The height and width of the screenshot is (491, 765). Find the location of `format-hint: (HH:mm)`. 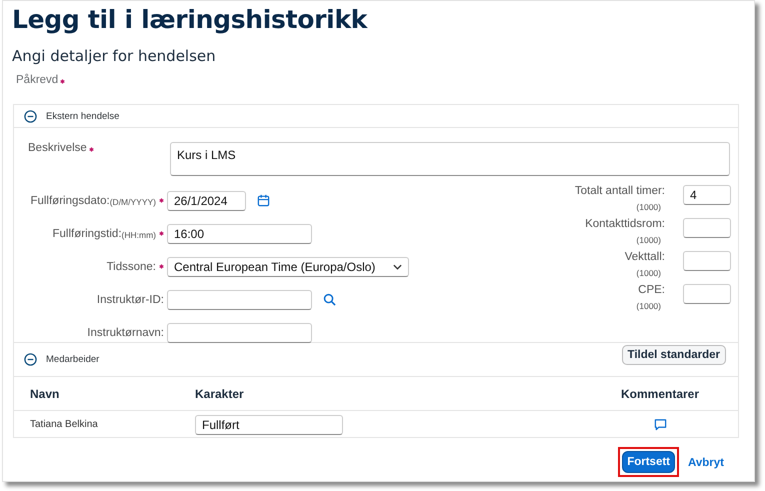

format-hint: (HH:mm) is located at coordinates (139, 235).